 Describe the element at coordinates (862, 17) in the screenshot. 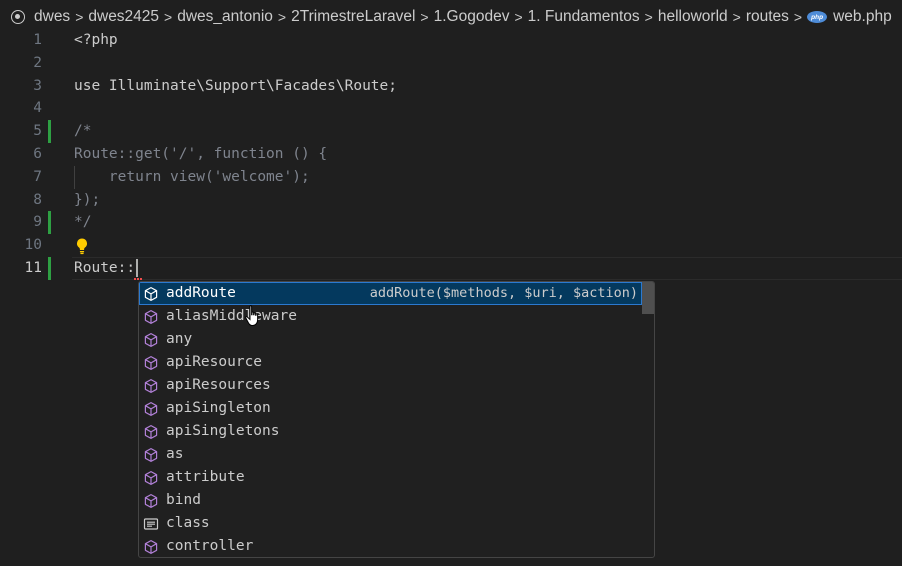

I see `breadcrumb-item-file: web.php` at that location.